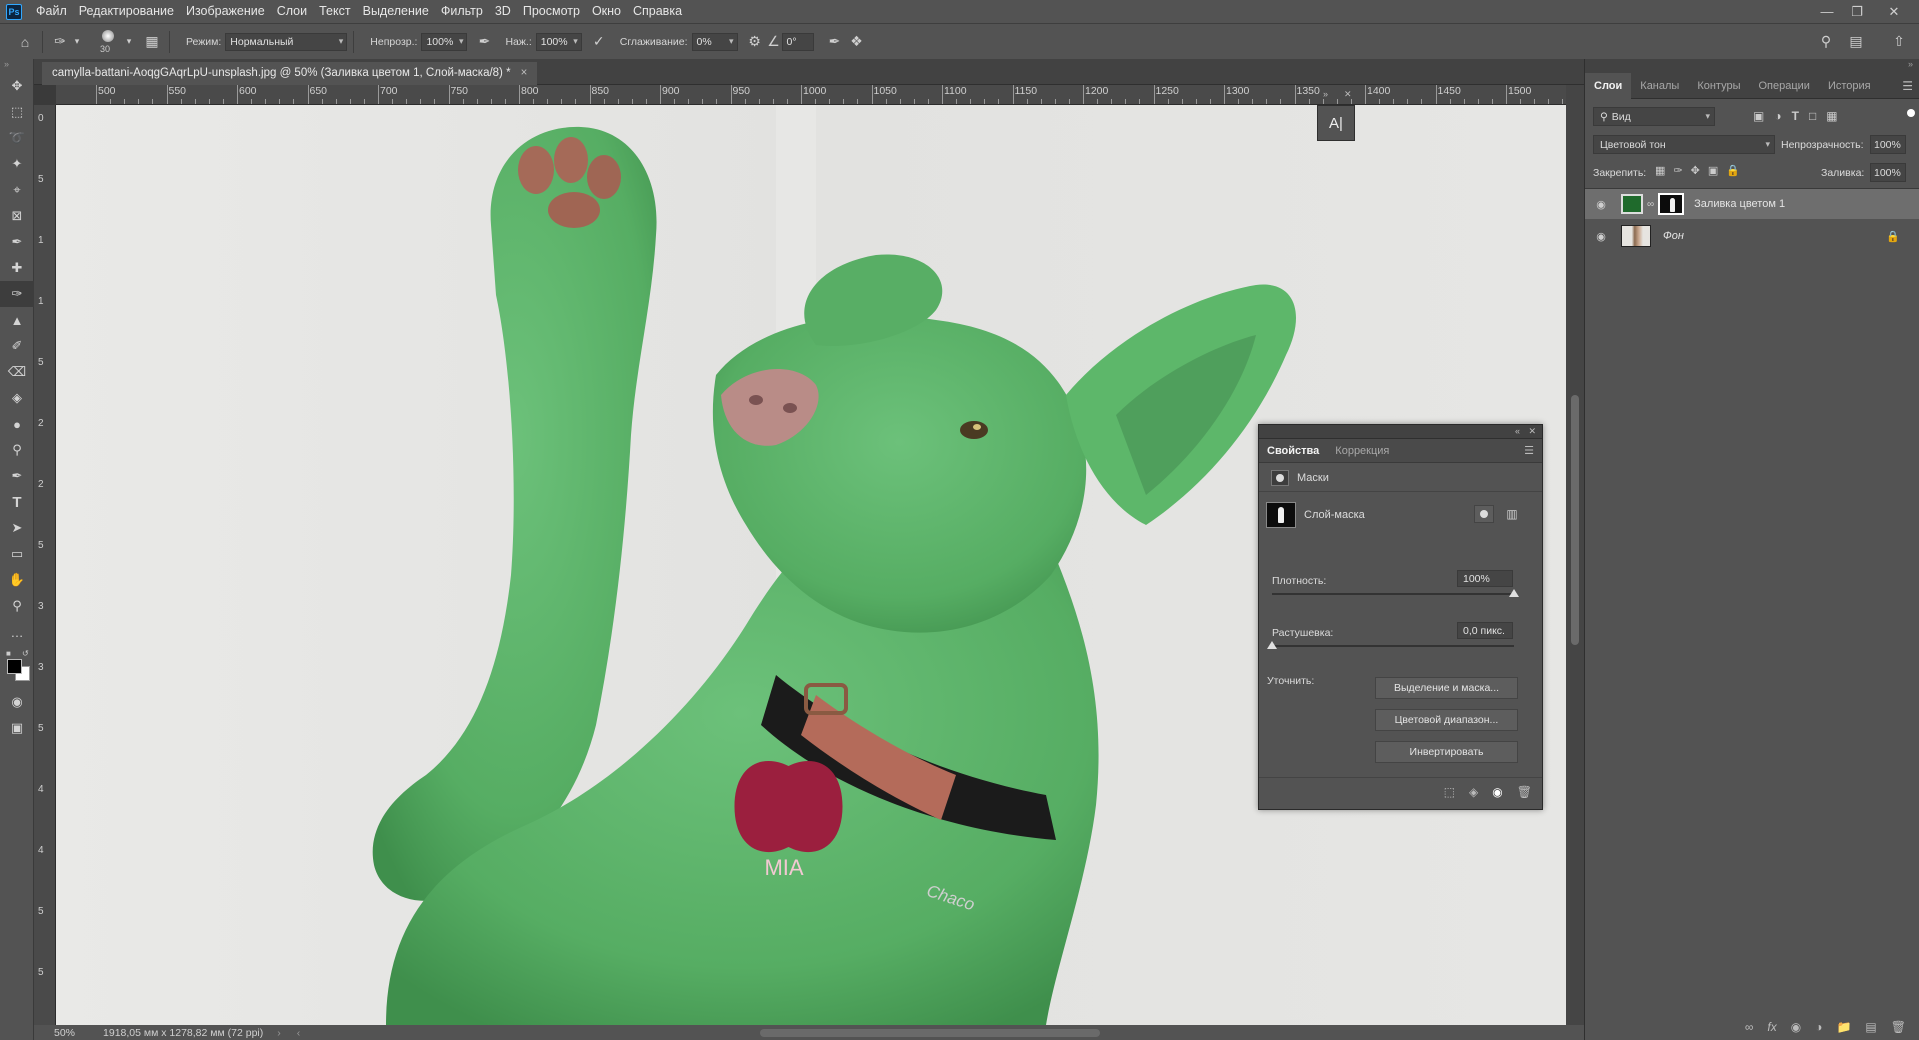  What do you see at coordinates (152, 42) in the screenshot?
I see `brush-settings-icon: ▦` at bounding box center [152, 42].